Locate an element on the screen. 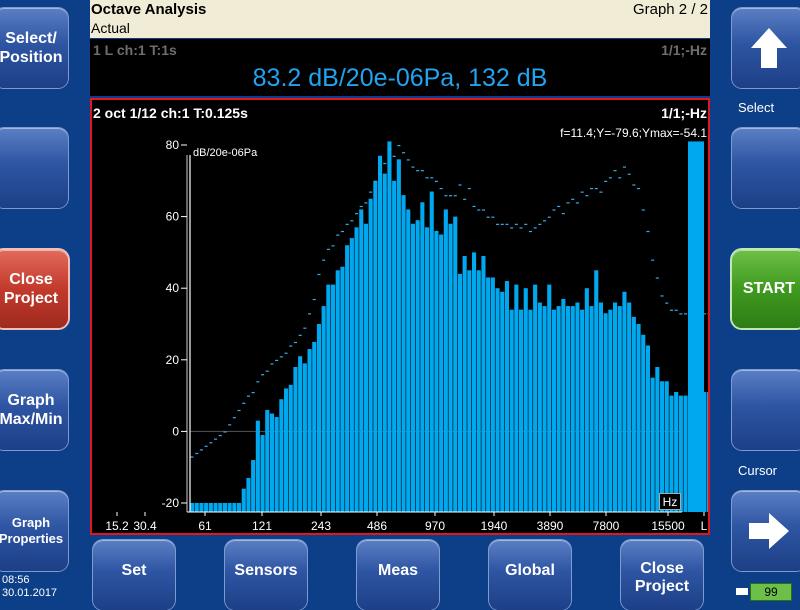 The height and width of the screenshot is (610, 800). start-label: START is located at coordinates (769, 289).